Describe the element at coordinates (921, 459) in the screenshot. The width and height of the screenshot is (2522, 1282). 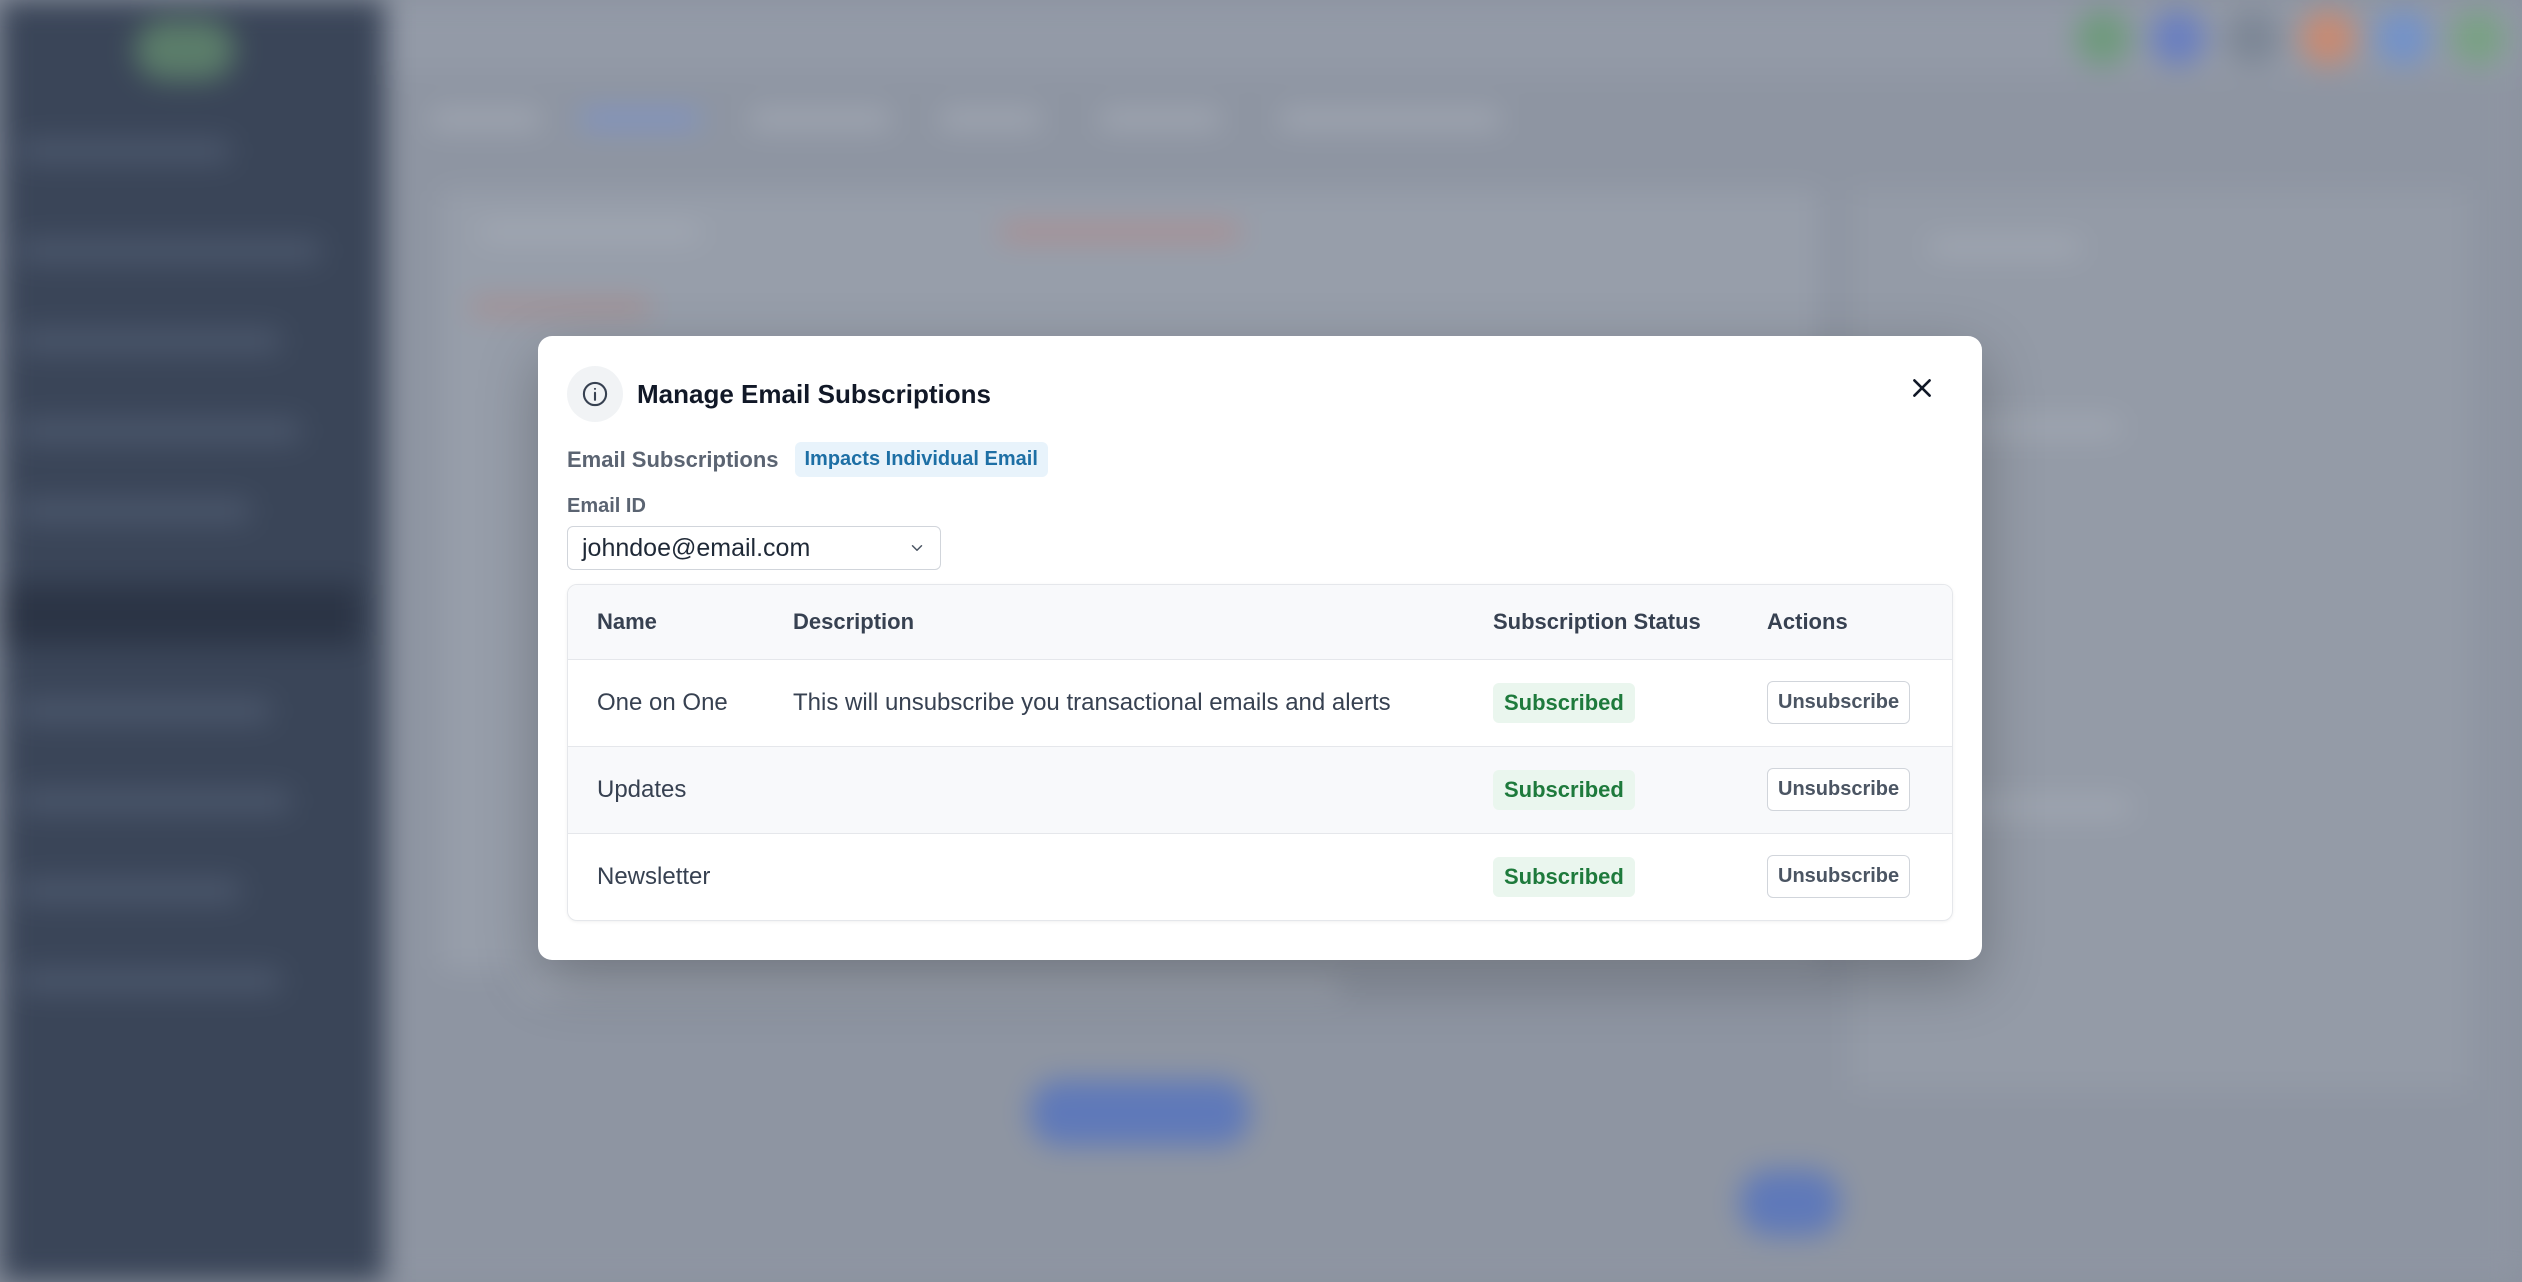
I see `impact-badge: Impacts Individual Email` at that location.